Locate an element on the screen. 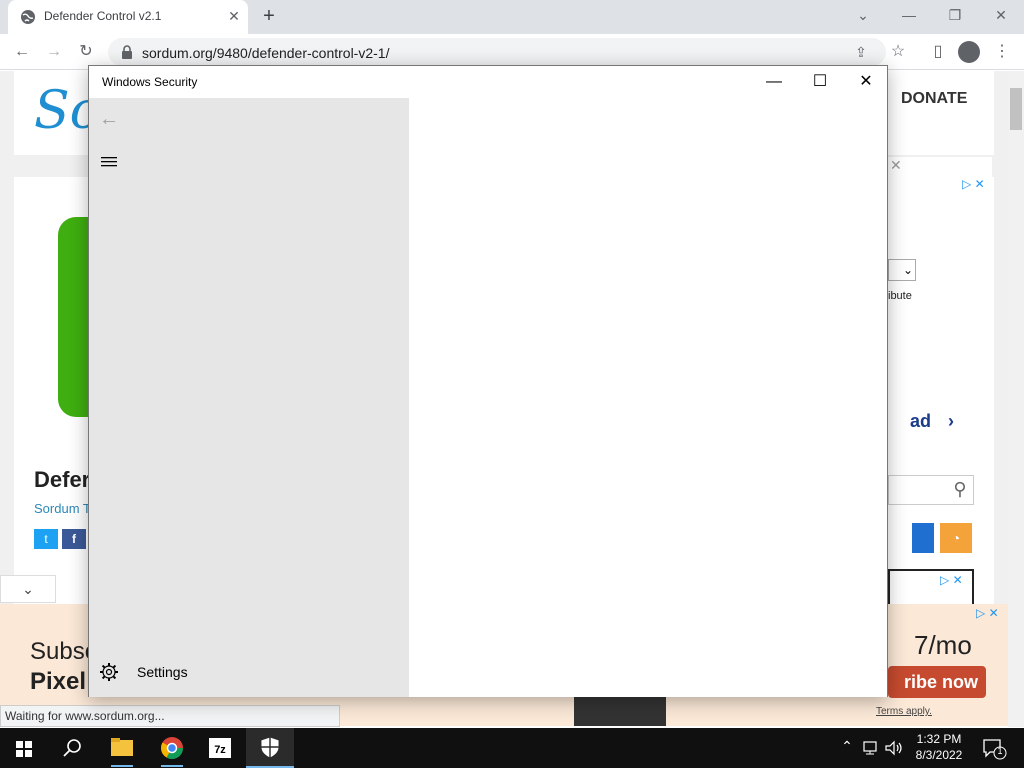  ad-price-text: 7/mo is located at coordinates (943, 645).